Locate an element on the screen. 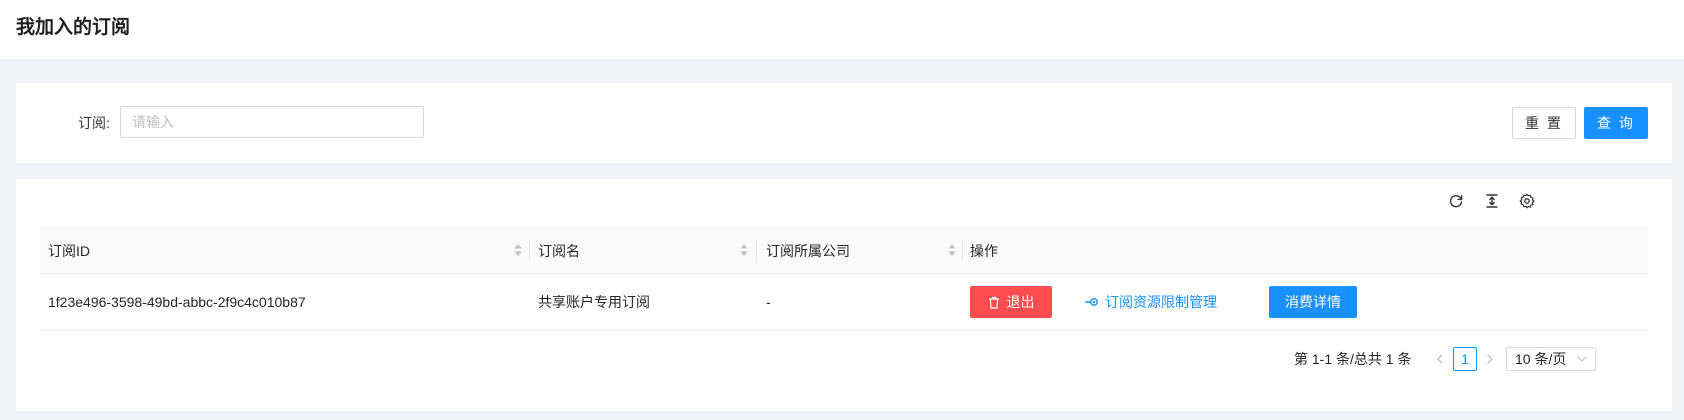 The width and height of the screenshot is (1684, 420). cell-company: - is located at coordinates (768, 302).